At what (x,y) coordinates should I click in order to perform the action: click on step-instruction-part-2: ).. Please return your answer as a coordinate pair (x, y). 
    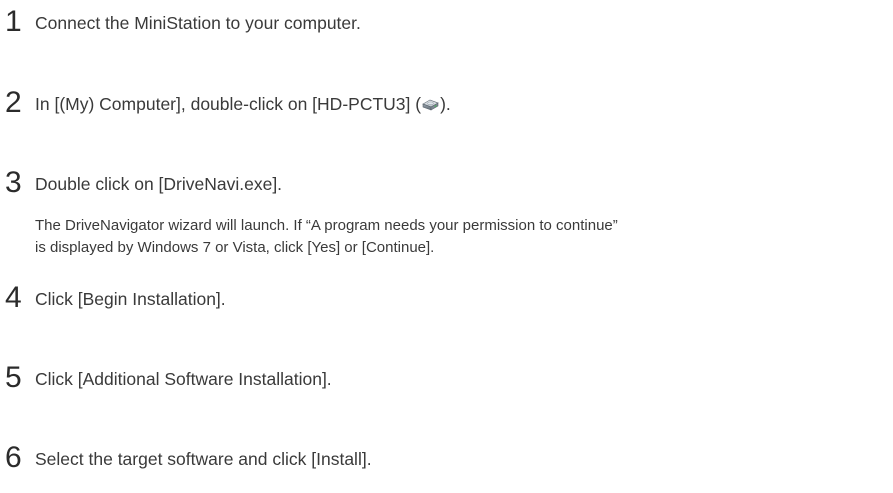
    Looking at the image, I should click on (445, 104).